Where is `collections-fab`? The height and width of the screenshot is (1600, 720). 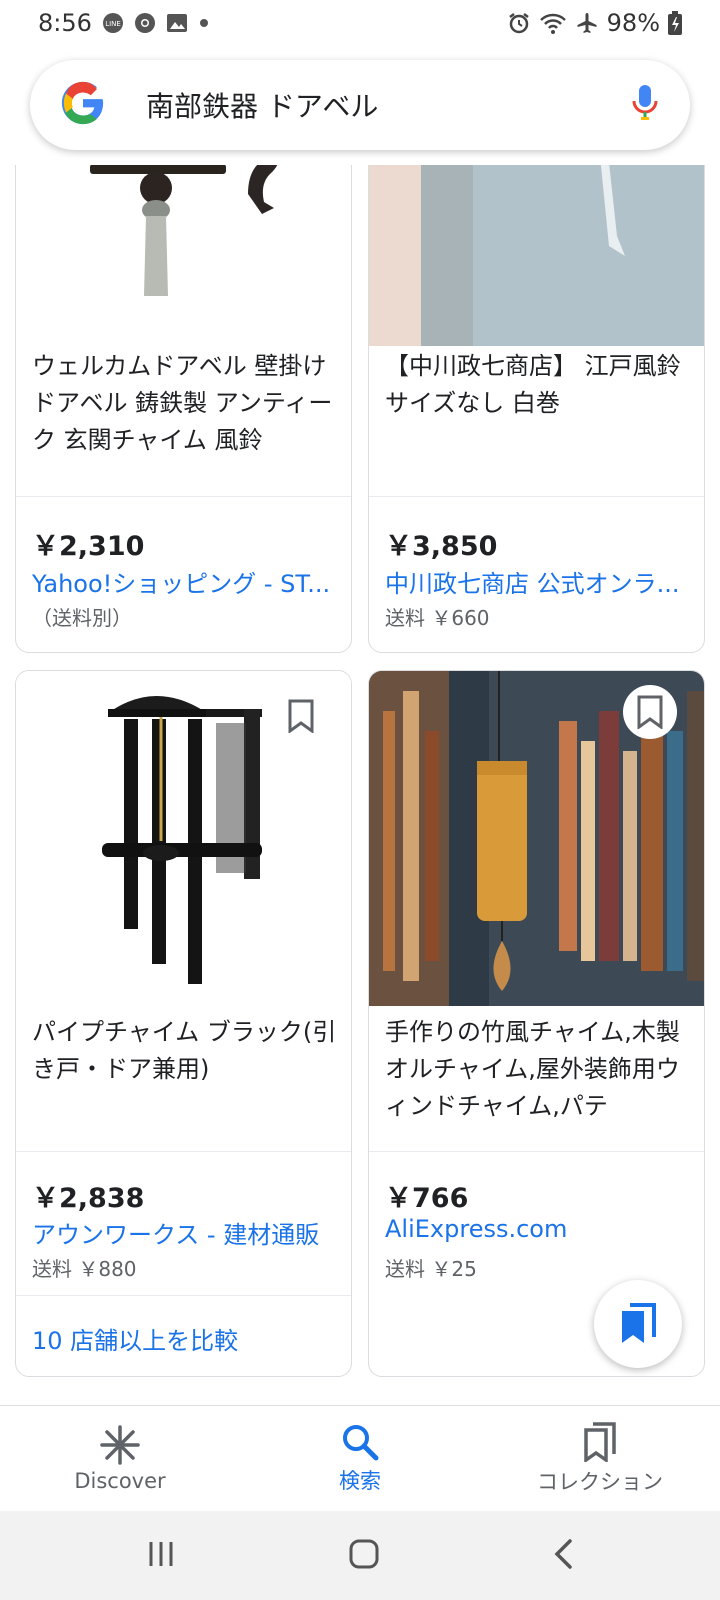 collections-fab is located at coordinates (638, 1324).